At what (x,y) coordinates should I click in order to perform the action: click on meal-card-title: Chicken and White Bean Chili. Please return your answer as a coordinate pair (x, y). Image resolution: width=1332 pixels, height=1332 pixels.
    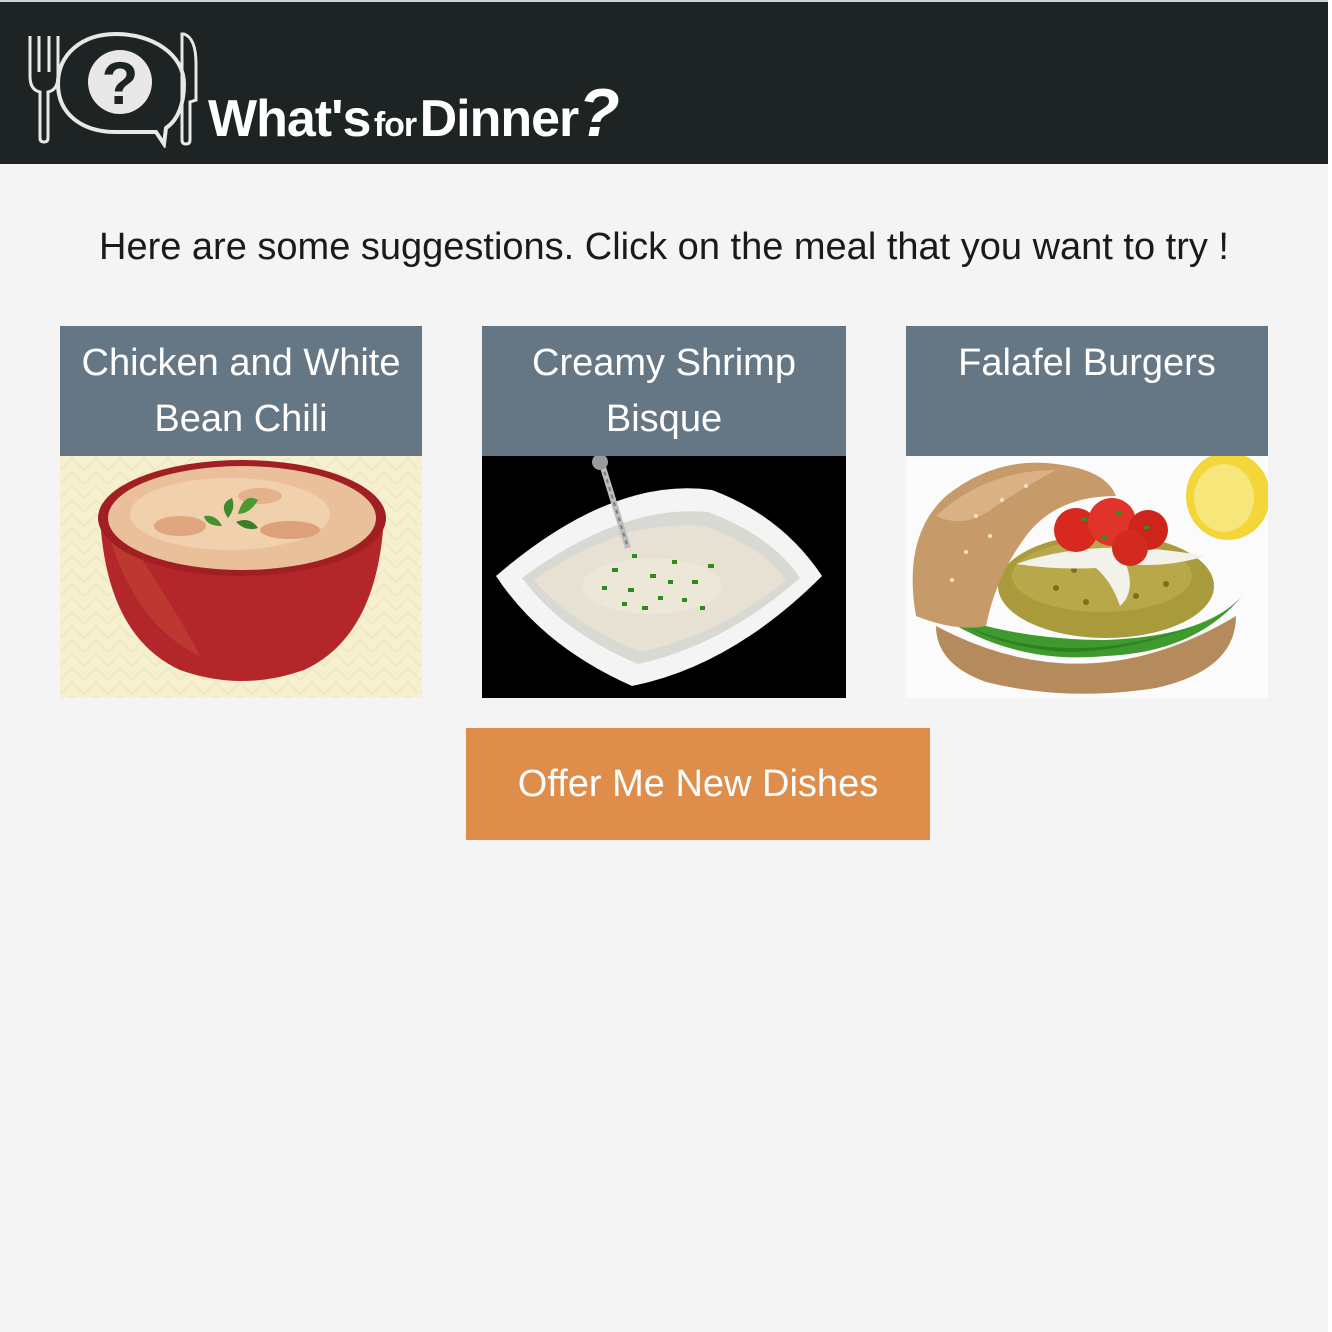
    Looking at the image, I should click on (241, 391).